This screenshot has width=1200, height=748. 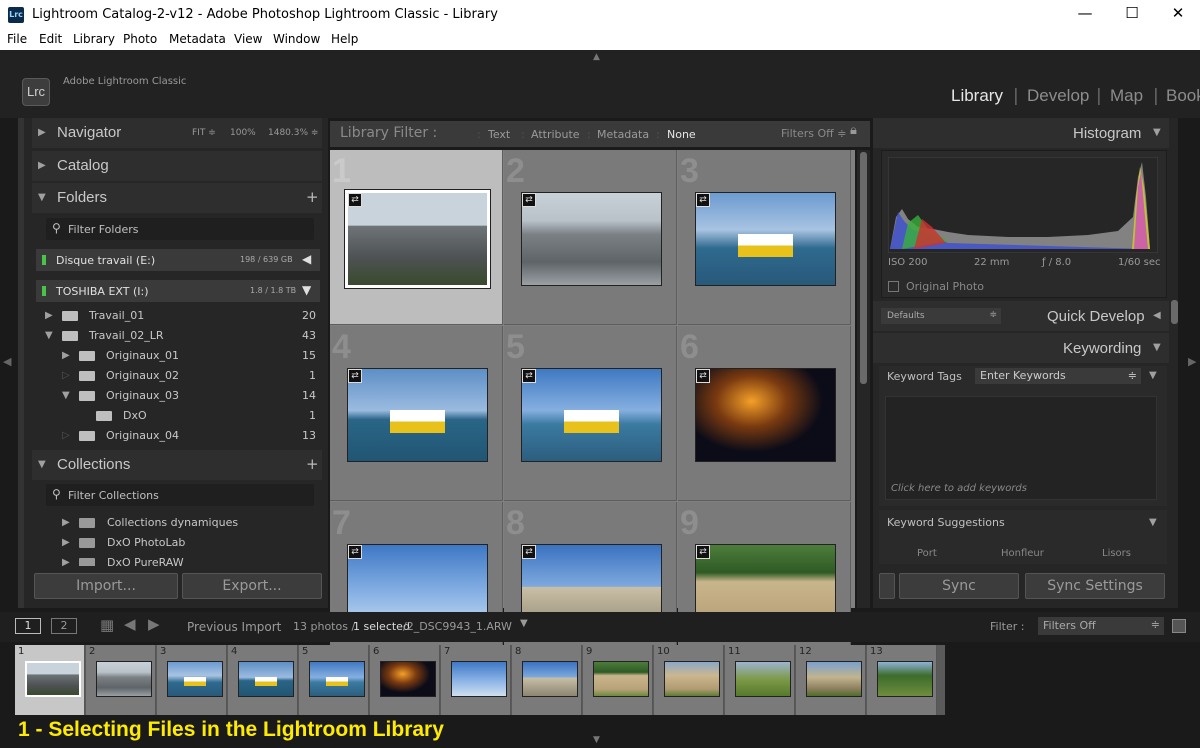 I want to click on original-photo-checkbox, so click(x=893, y=286).